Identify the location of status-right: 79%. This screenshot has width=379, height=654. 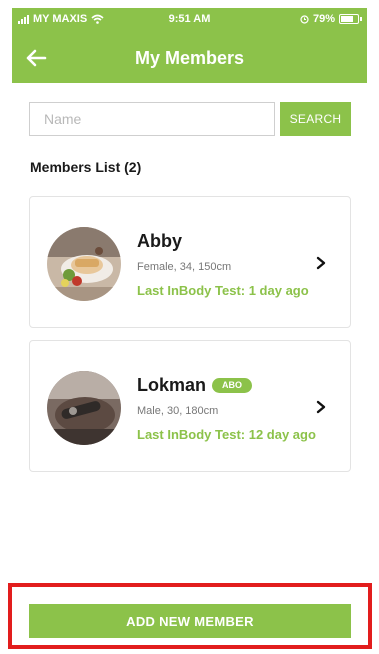
(331, 19).